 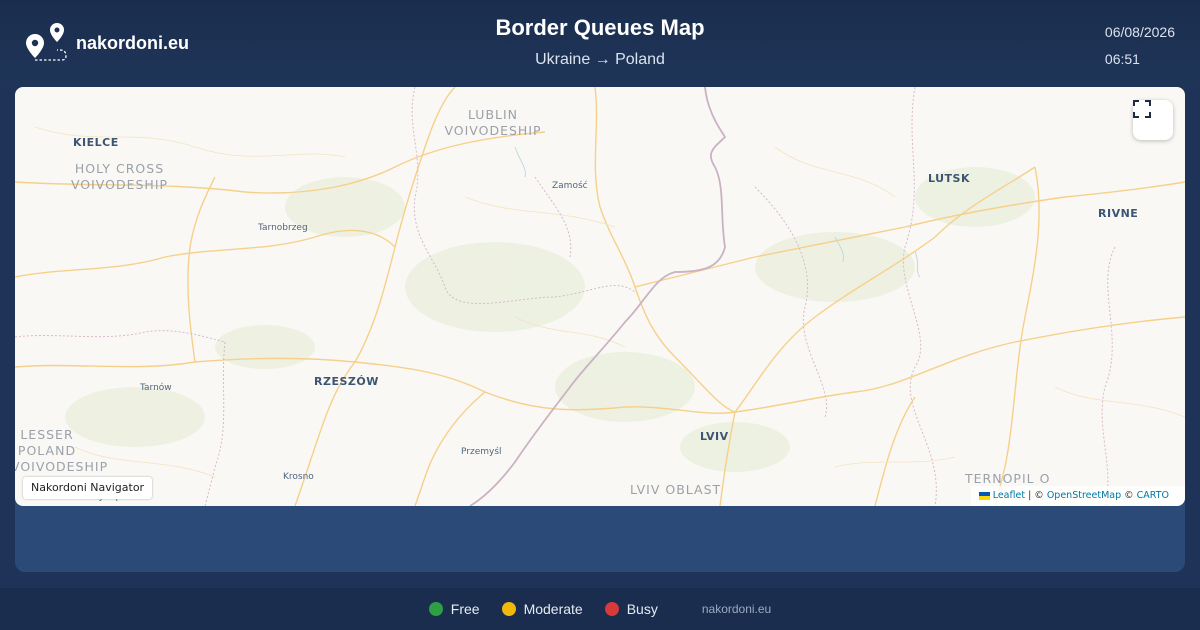 I want to click on carto-link: CARTO, so click(x=1153, y=496).